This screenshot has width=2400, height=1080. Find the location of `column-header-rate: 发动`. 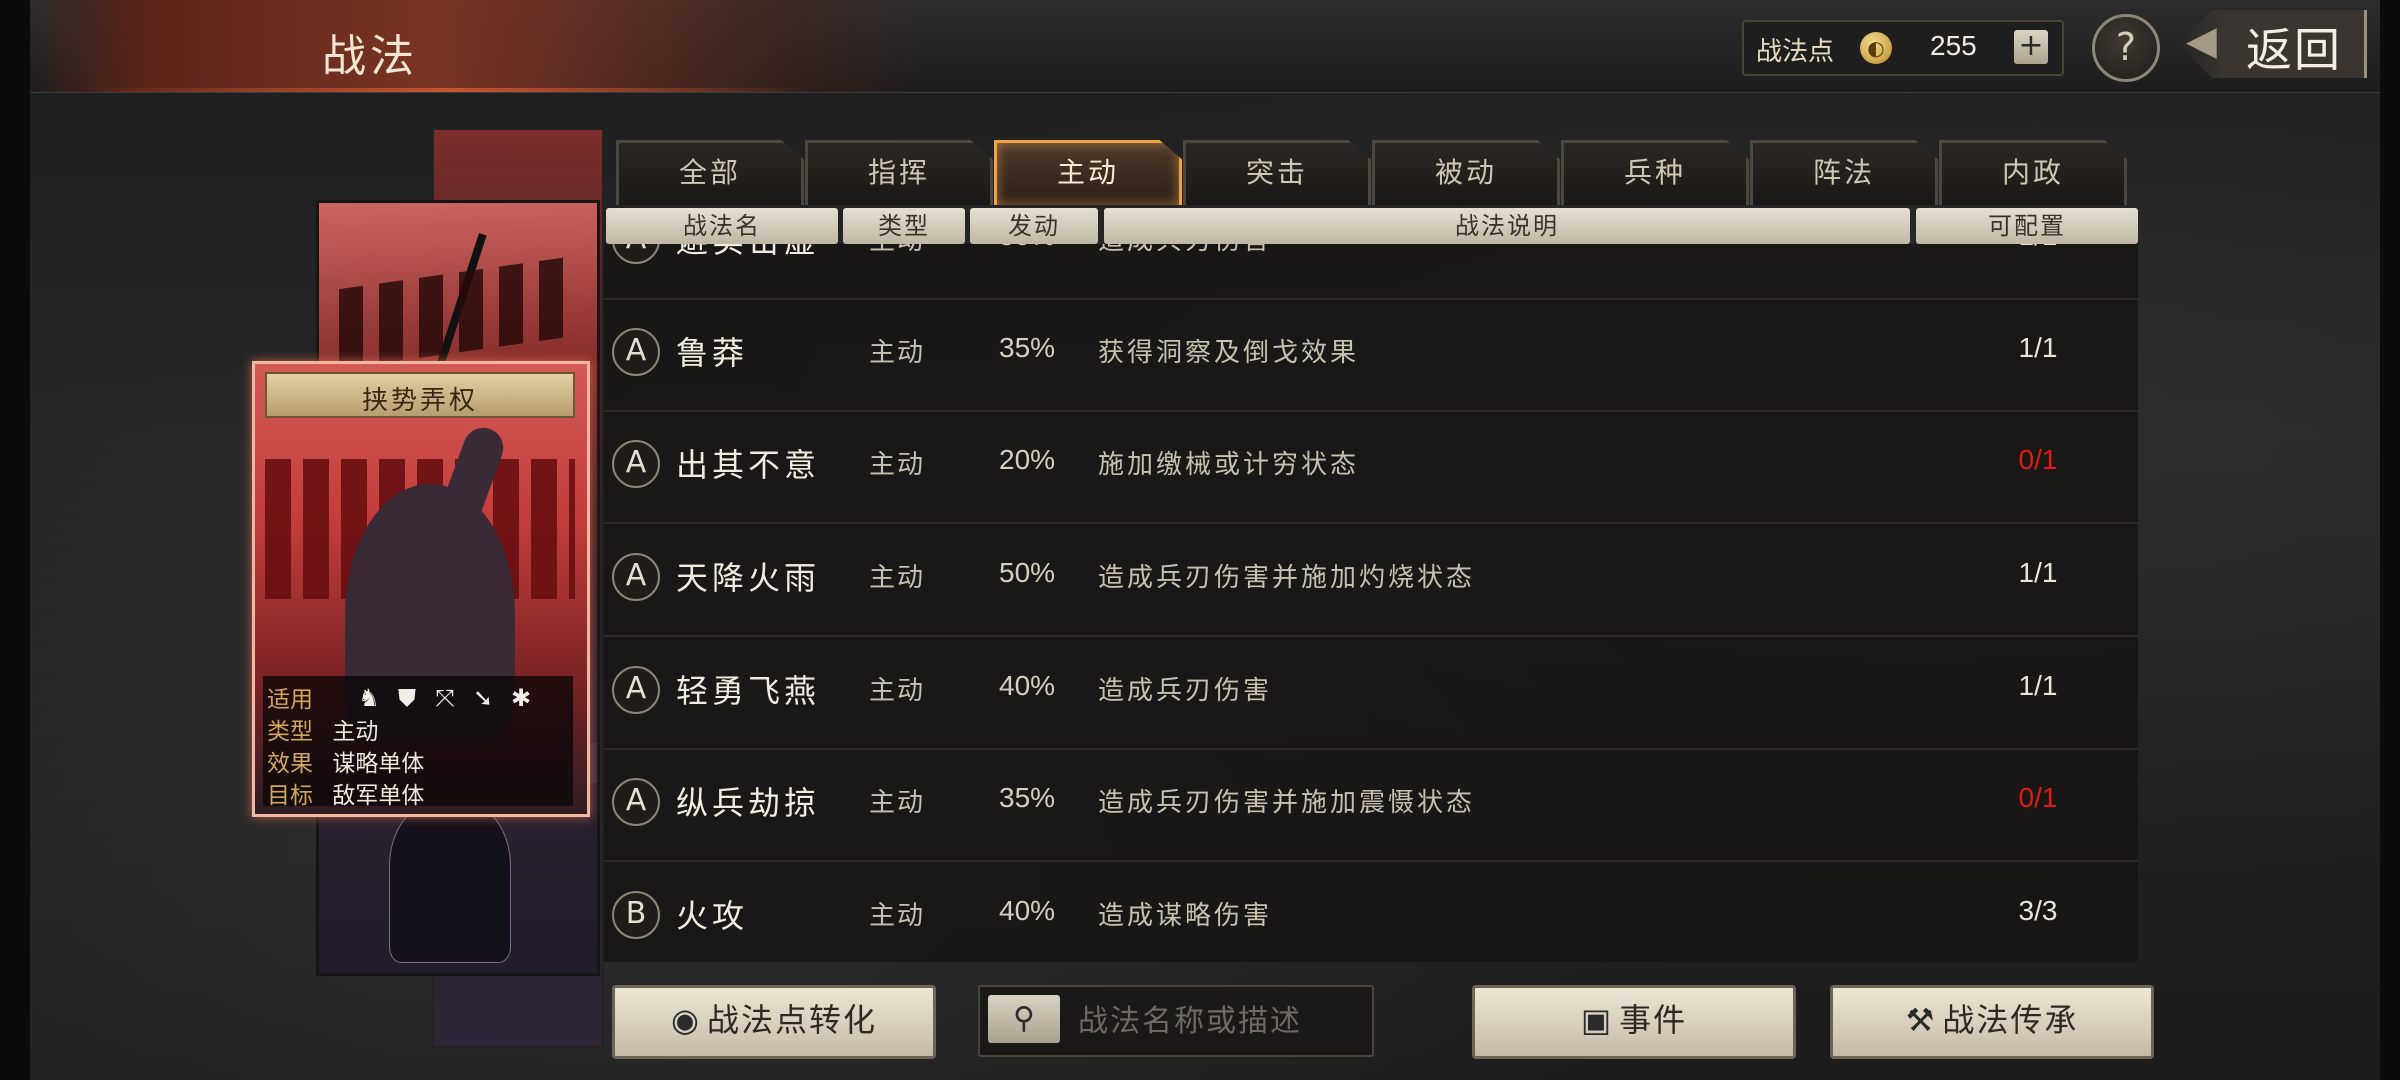

column-header-rate: 发动 is located at coordinates (1034, 226).